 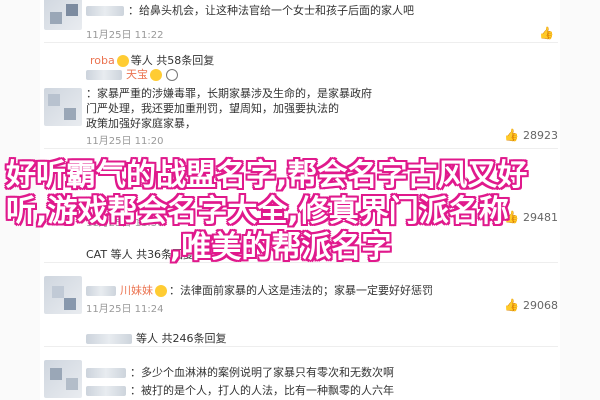 What do you see at coordinates (531, 135) in the screenshot?
I see `like-button: 👍 28923` at bounding box center [531, 135].